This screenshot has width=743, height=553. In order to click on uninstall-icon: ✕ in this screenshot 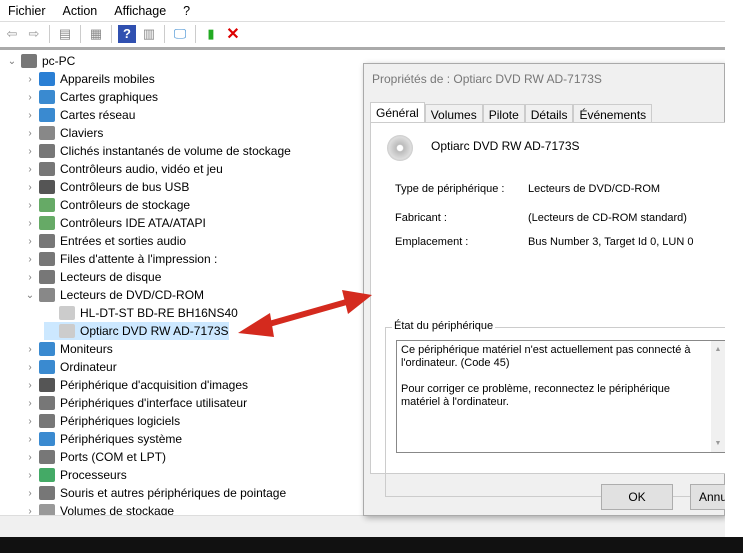, I will do `click(233, 34)`.